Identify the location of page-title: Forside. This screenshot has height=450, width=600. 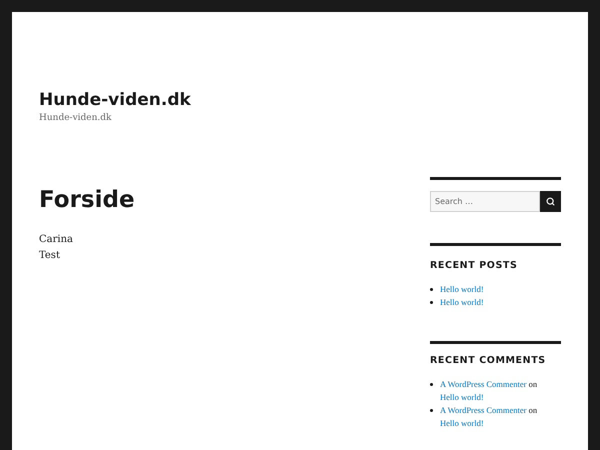
(87, 200).